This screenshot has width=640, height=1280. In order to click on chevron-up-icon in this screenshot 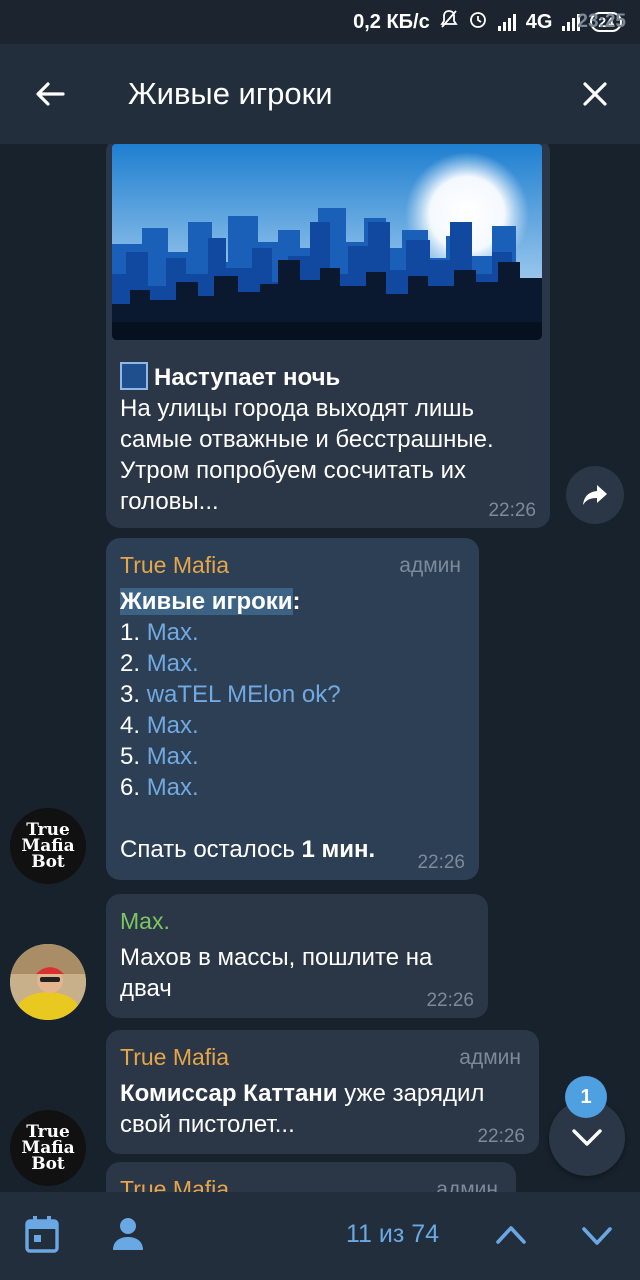, I will do `click(511, 1235)`.